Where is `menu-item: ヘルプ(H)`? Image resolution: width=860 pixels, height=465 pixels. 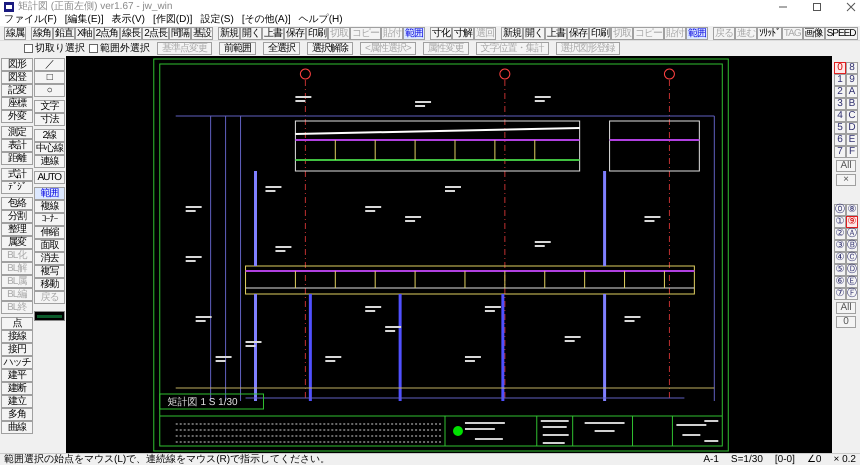
menu-item: ヘルプ(H) is located at coordinates (320, 20).